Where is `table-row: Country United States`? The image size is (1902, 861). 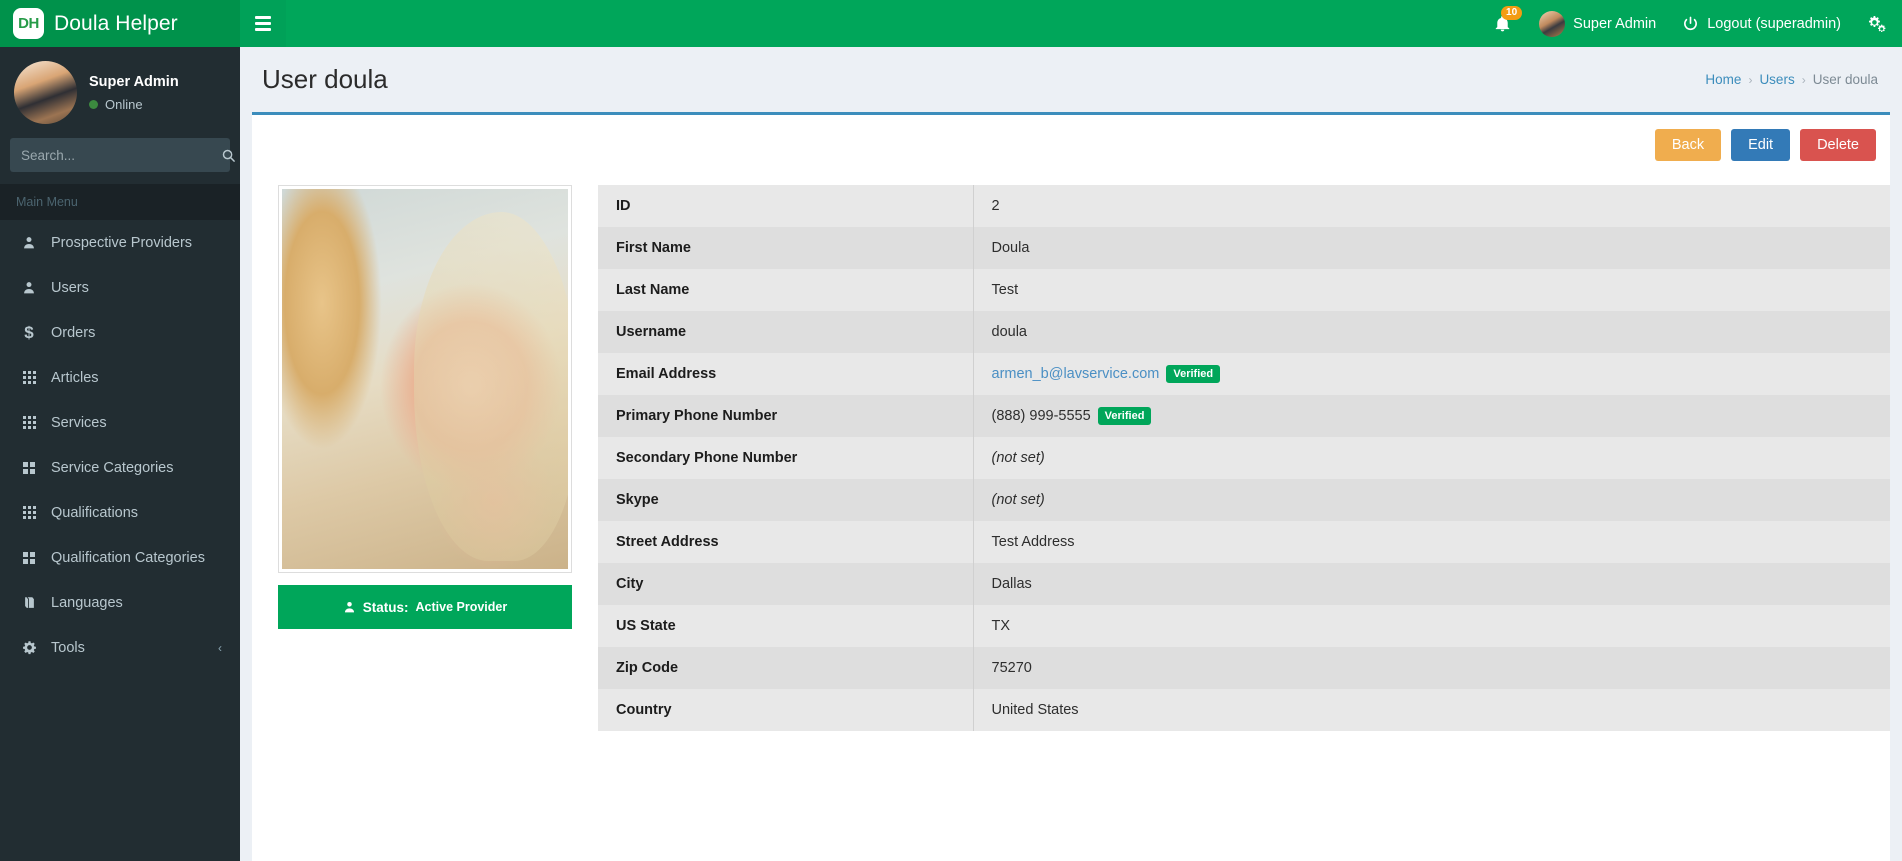
table-row: Country United States is located at coordinates (1244, 710).